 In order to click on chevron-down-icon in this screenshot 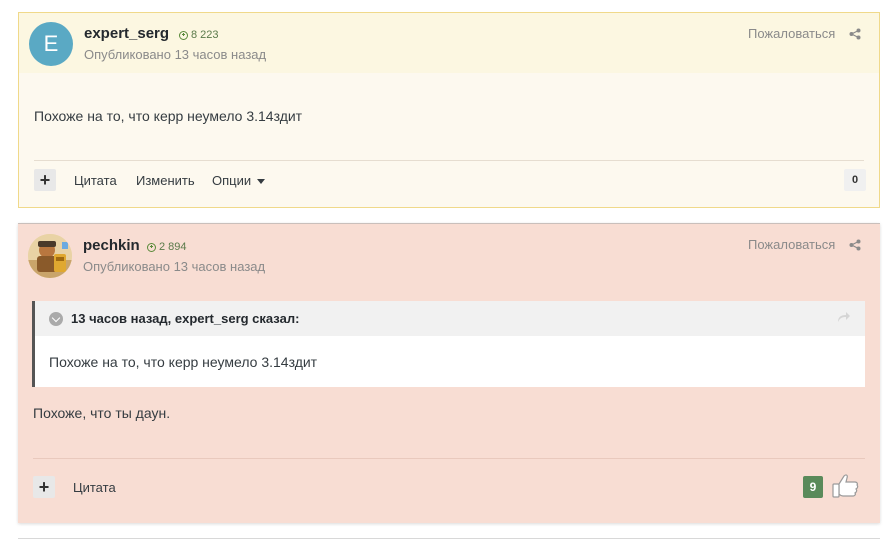, I will do `click(261, 182)`.